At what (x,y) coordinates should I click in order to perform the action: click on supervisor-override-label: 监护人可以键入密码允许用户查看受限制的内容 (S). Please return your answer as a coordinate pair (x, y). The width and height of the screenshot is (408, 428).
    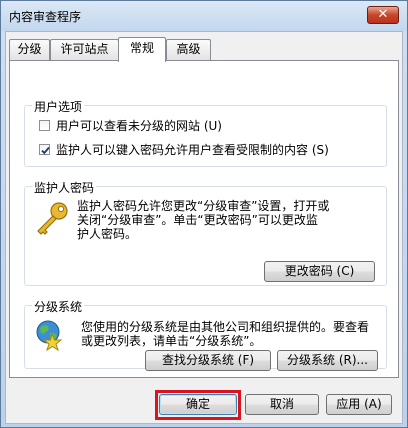
    Looking at the image, I should click on (192, 150).